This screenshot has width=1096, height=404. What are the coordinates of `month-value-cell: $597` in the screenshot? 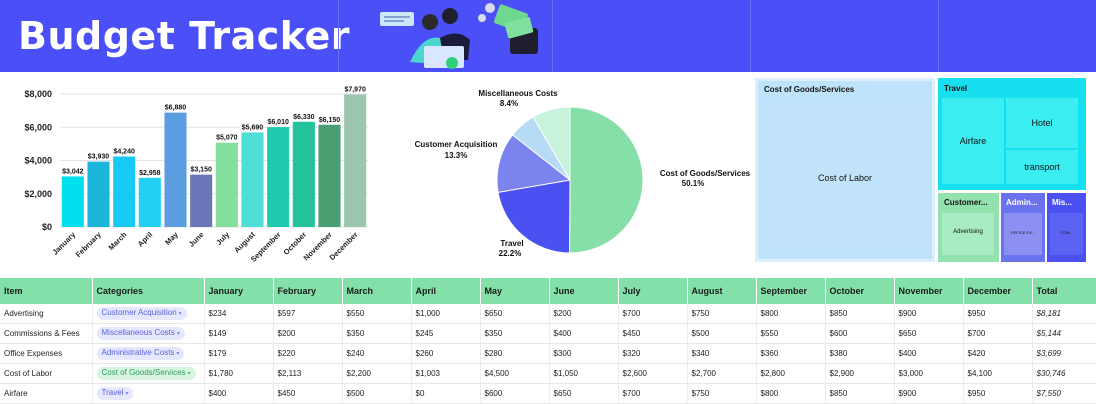 It's located at (308, 314).